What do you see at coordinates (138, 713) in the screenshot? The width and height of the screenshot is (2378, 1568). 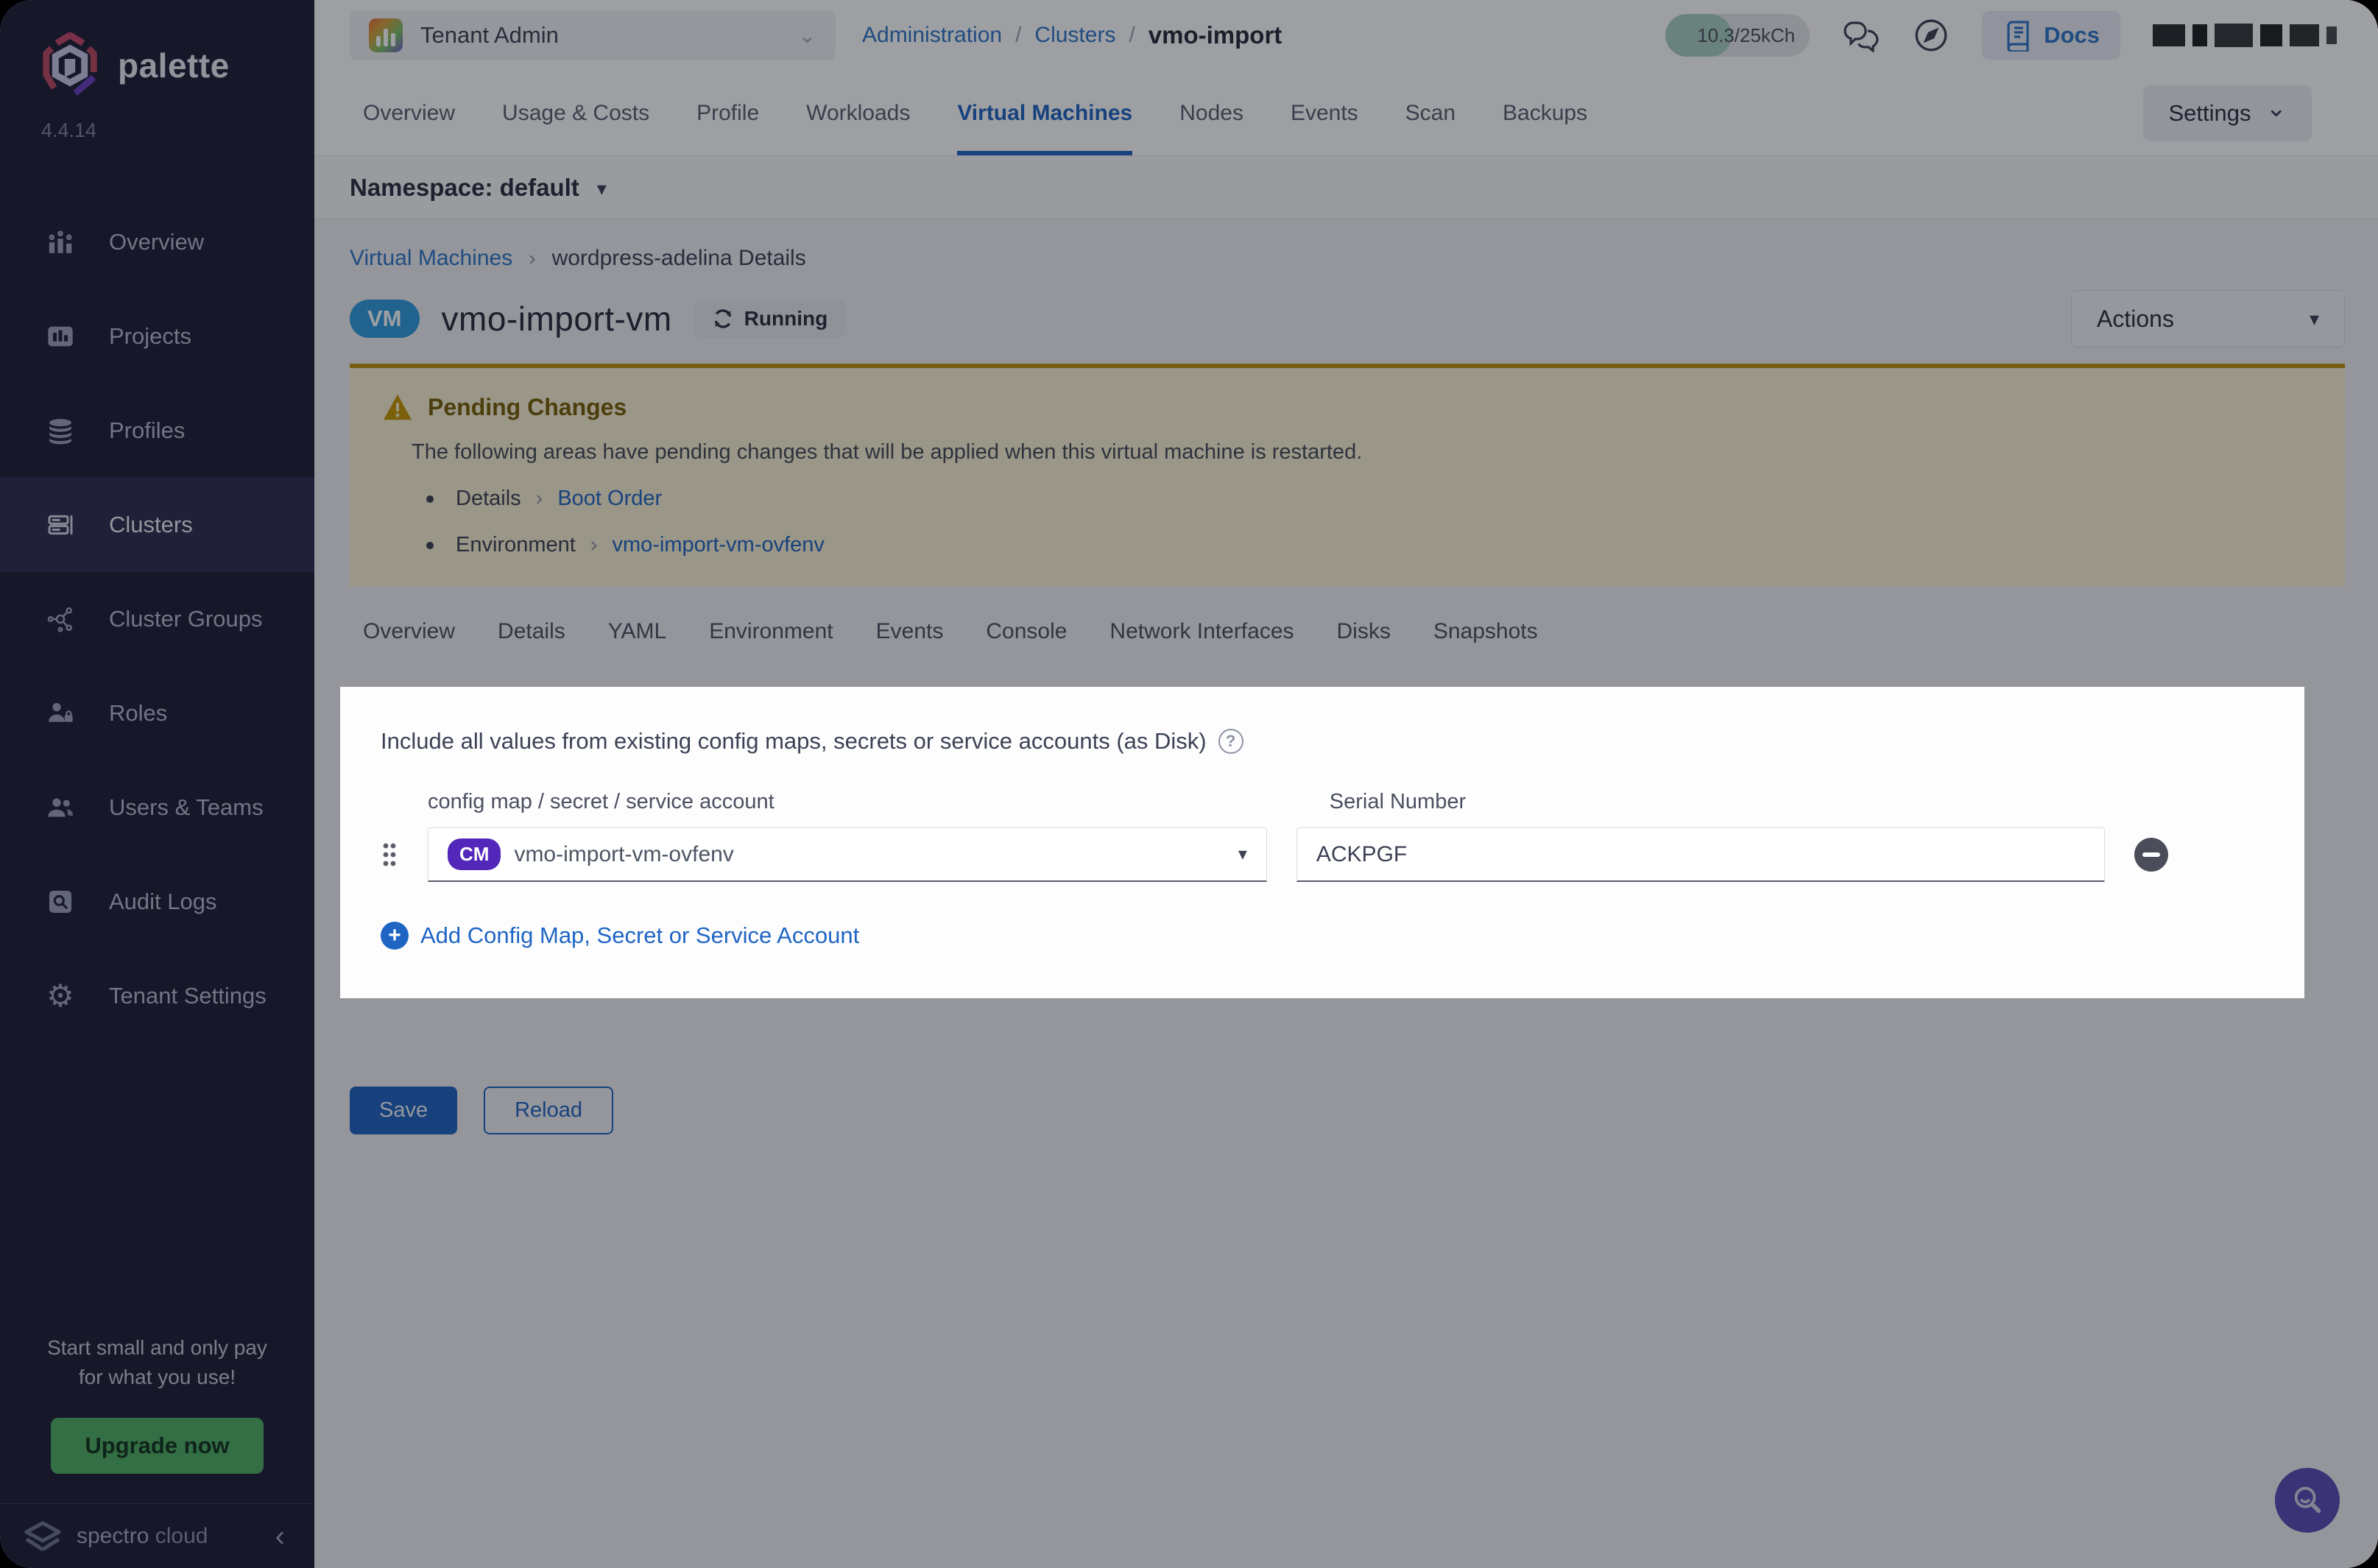 I see `sidebar-item-label: Roles` at bounding box center [138, 713].